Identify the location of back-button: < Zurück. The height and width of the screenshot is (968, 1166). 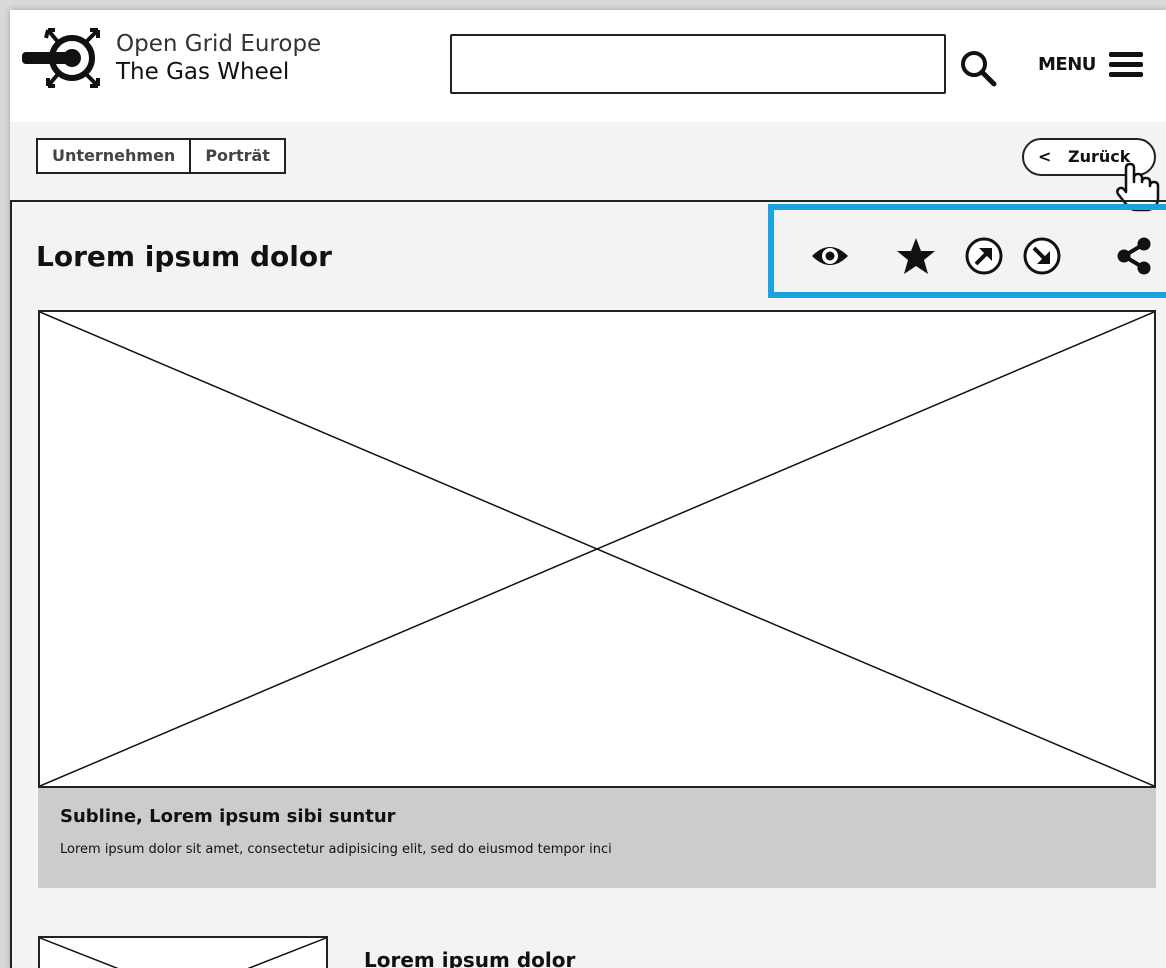
(1089, 157).